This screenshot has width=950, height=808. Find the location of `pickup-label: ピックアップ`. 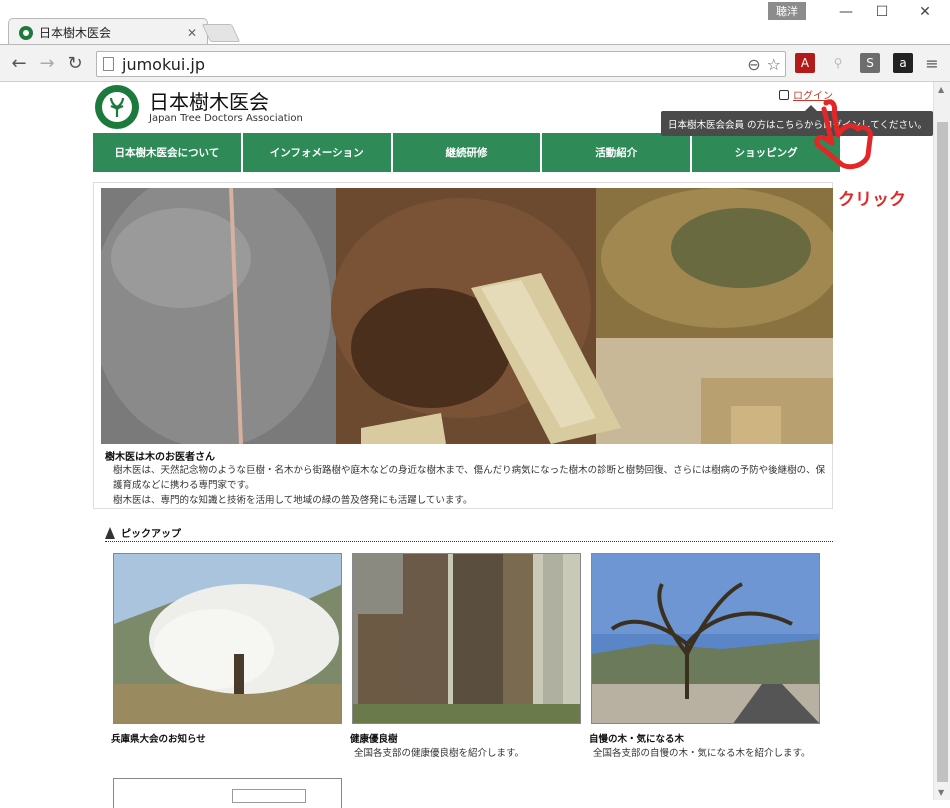

pickup-label: ピックアップ is located at coordinates (151, 534).